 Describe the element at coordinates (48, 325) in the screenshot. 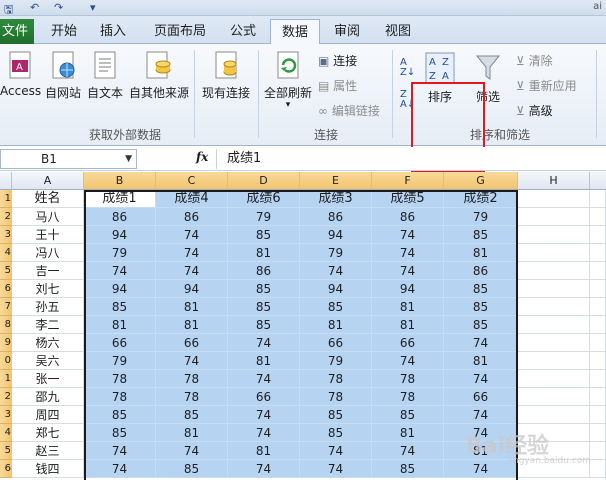

I see `table-cell: 李二` at that location.